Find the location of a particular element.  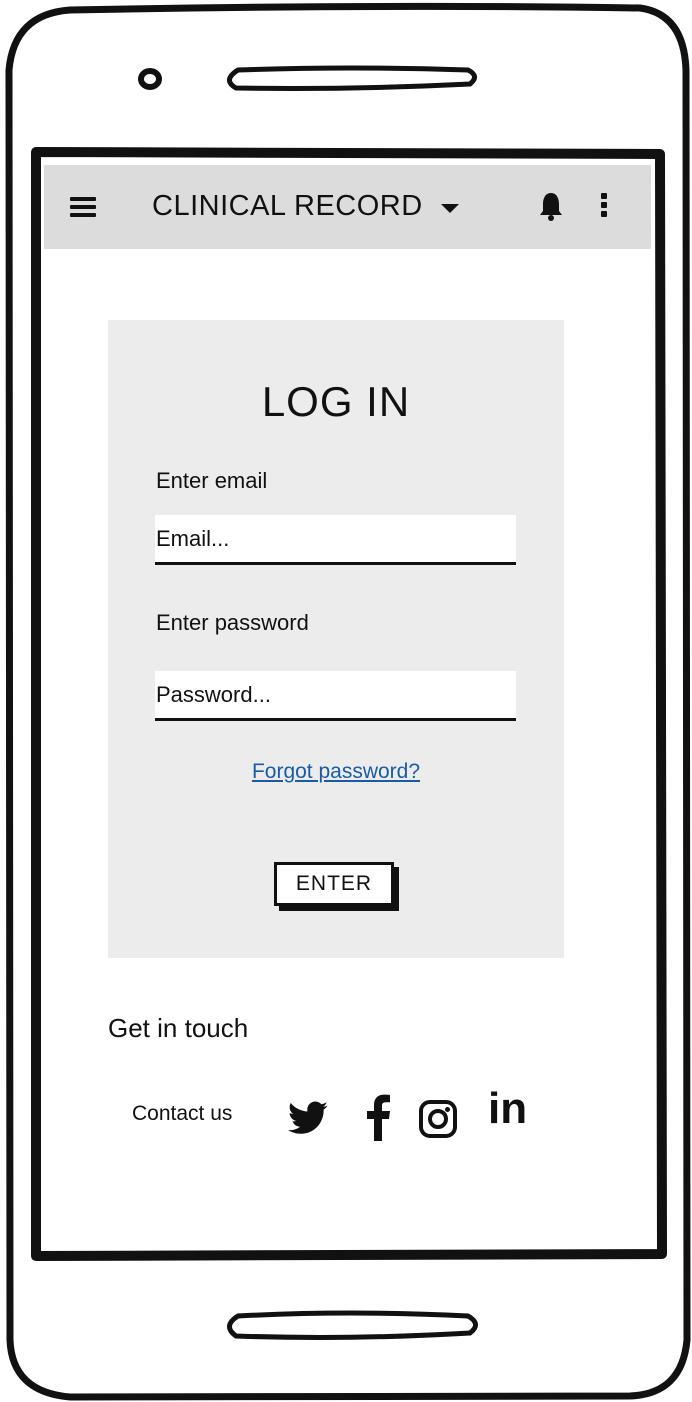

vertical-dots-icon is located at coordinates (605, 207).